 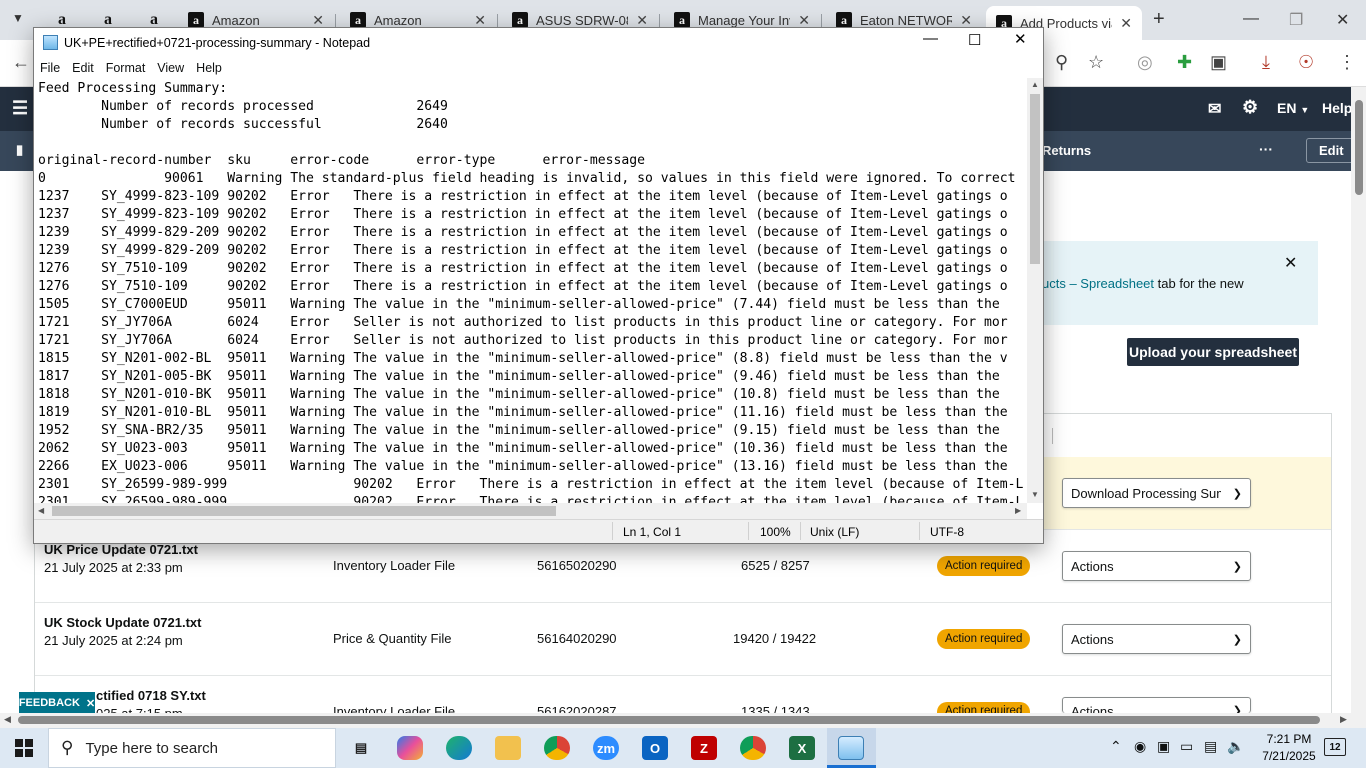 What do you see at coordinates (1214, 109) in the screenshot?
I see `mail-icon: ✉` at bounding box center [1214, 109].